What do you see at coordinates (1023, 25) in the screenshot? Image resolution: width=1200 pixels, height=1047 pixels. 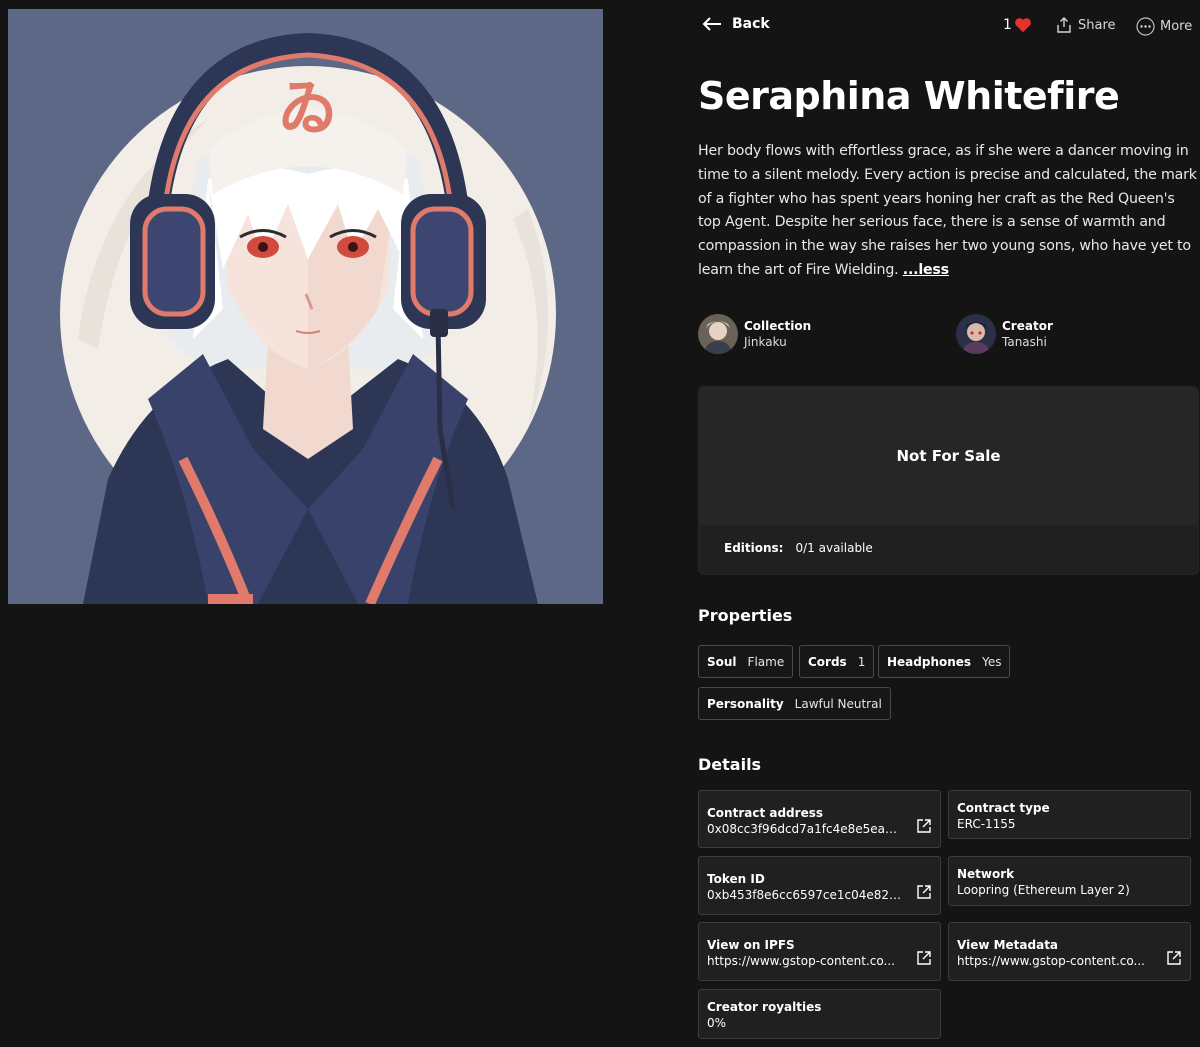 I see `heart-icon` at bounding box center [1023, 25].